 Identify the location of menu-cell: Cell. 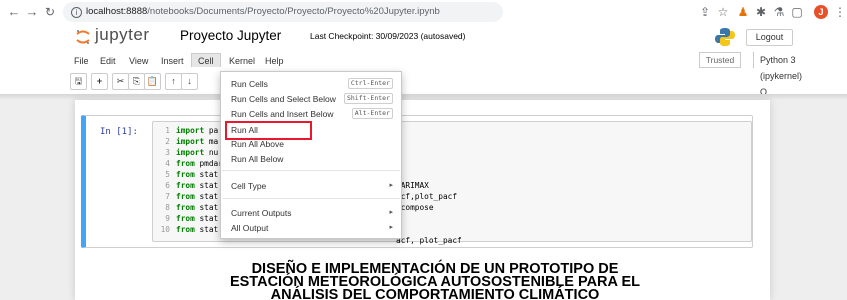
(206, 60).